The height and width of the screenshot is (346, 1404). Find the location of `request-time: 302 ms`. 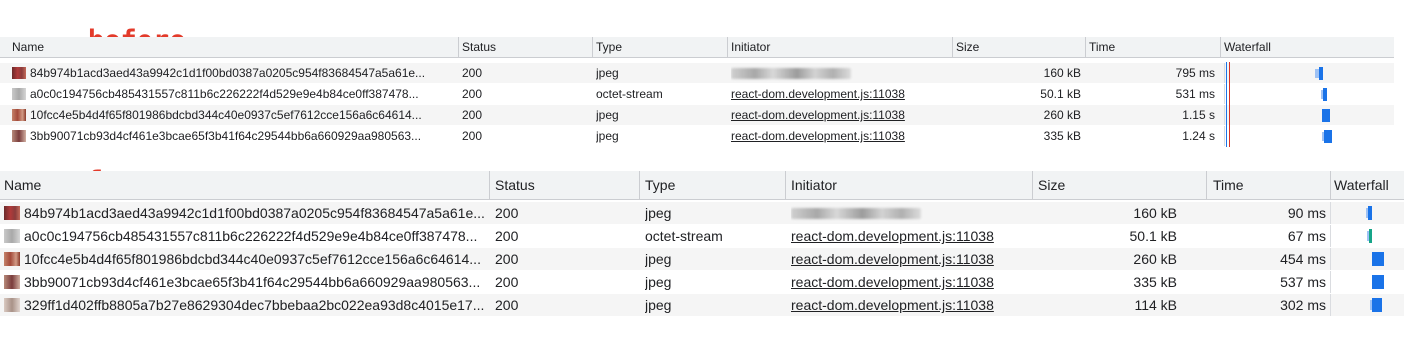

request-time: 302 ms is located at coordinates (1303, 305).